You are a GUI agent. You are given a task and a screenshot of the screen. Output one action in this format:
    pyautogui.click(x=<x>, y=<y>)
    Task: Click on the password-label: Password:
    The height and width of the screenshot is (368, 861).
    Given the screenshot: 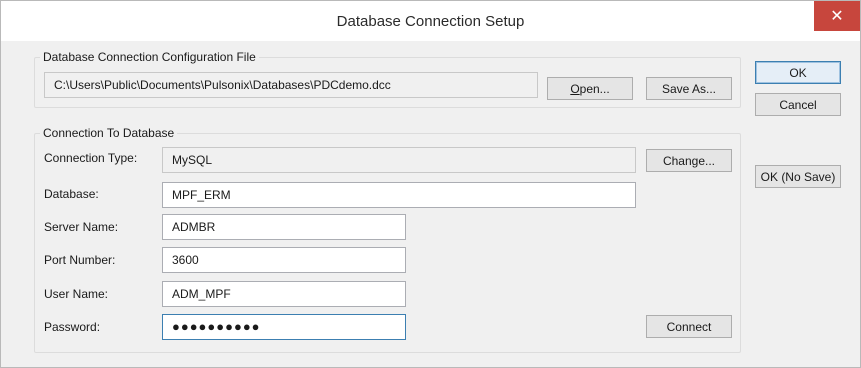 What is the action you would take?
    pyautogui.click(x=72, y=327)
    